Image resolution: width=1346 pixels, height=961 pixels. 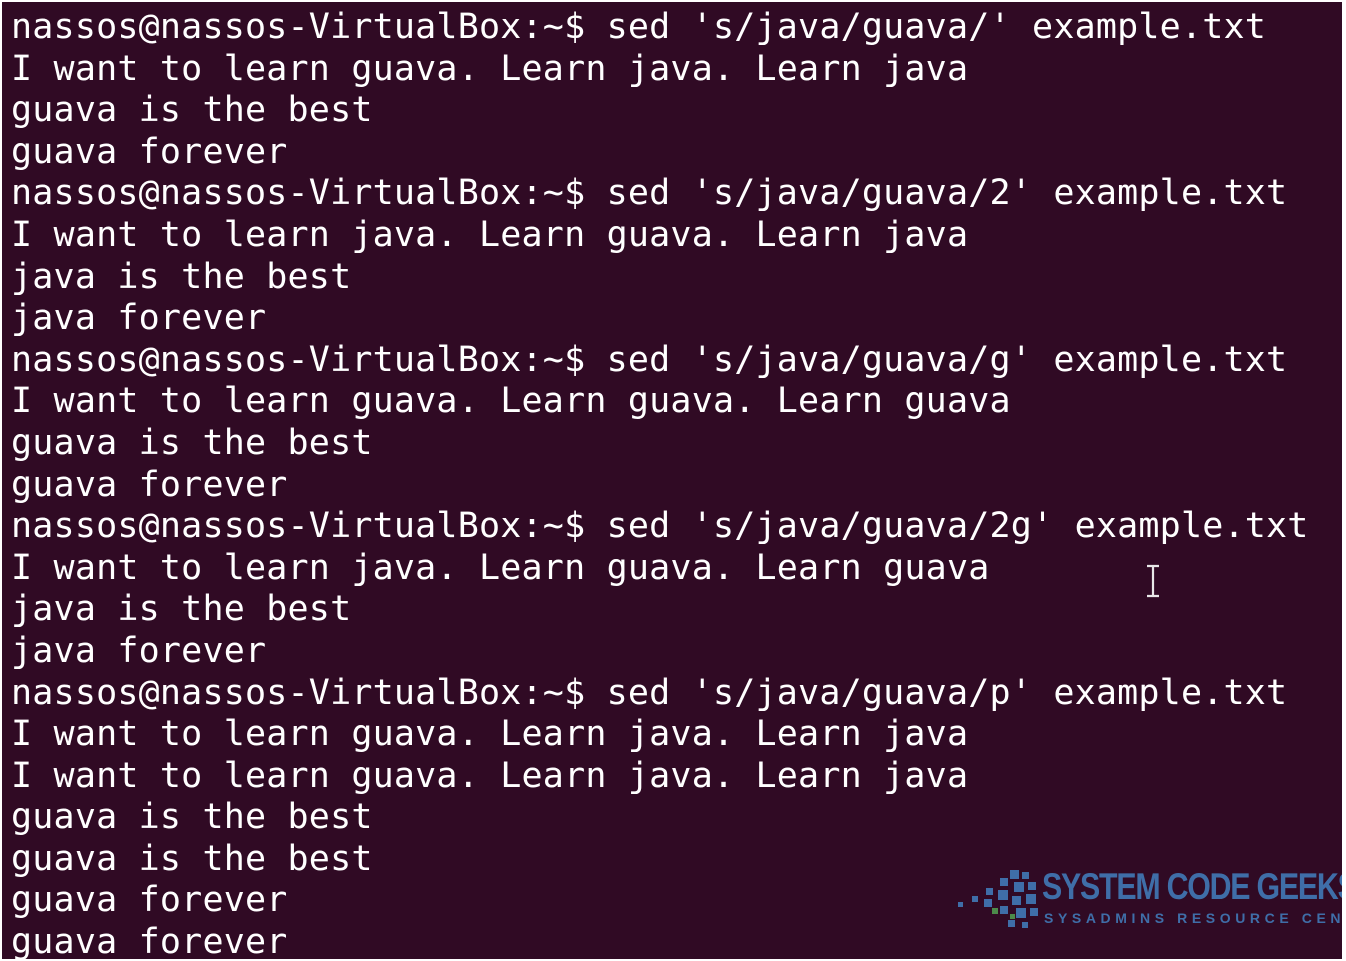 I want to click on text-cursor-icon, so click(x=1153, y=581).